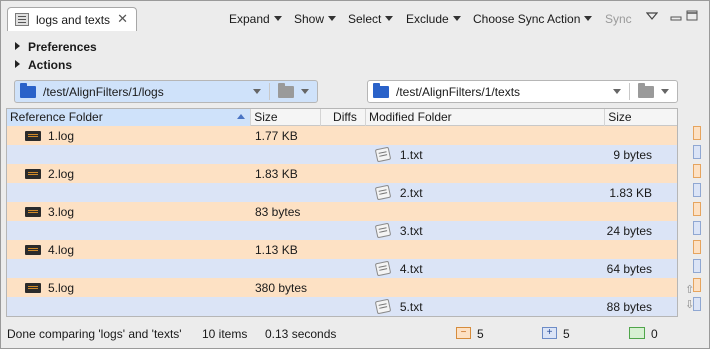 The width and height of the screenshot is (710, 349). What do you see at coordinates (61, 135) in the screenshot?
I see `file-name: 1.log` at bounding box center [61, 135].